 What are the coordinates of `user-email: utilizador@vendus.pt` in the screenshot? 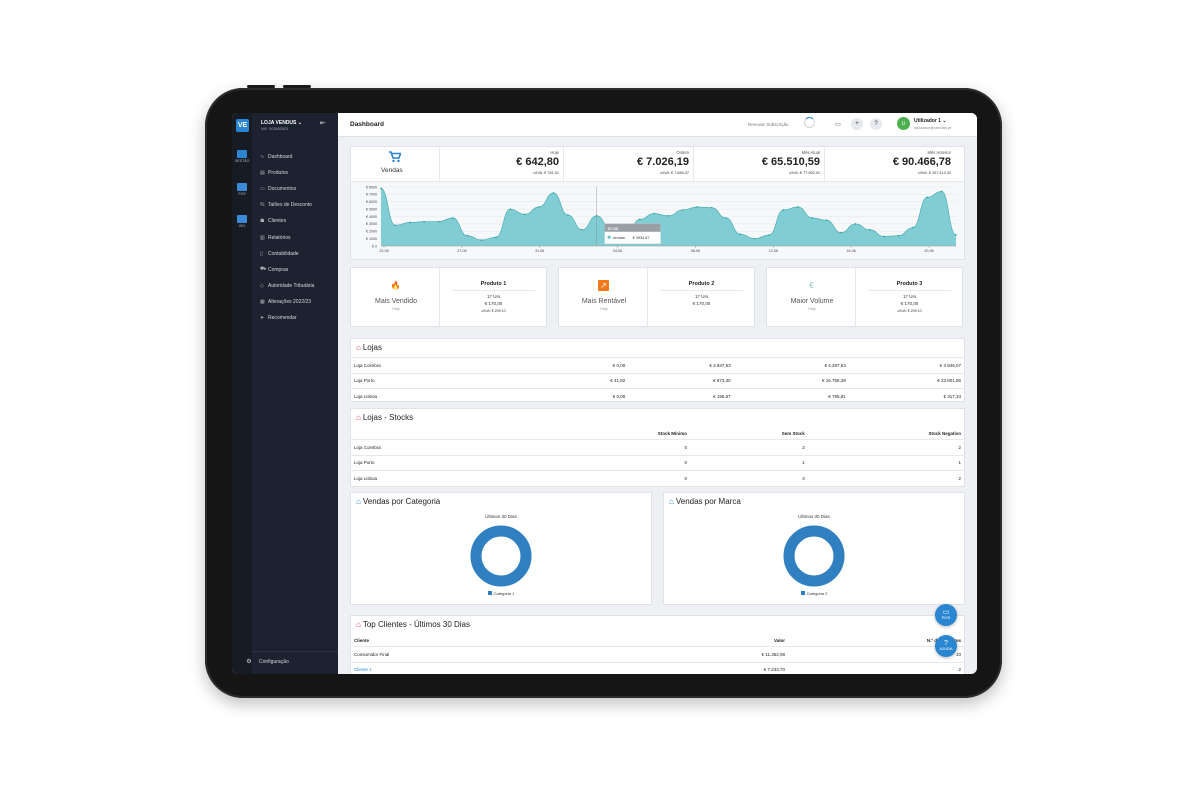 It's located at (933, 127).